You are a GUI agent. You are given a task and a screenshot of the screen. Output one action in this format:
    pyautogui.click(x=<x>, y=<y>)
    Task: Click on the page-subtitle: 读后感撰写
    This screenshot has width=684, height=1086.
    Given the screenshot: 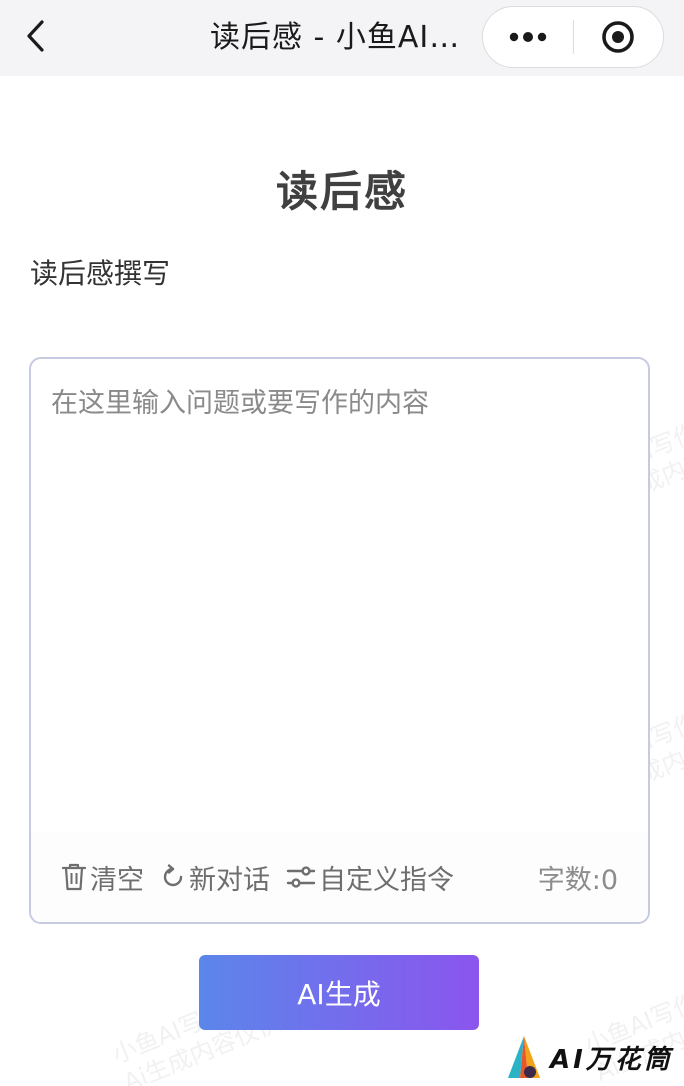 What is the action you would take?
    pyautogui.click(x=100, y=273)
    